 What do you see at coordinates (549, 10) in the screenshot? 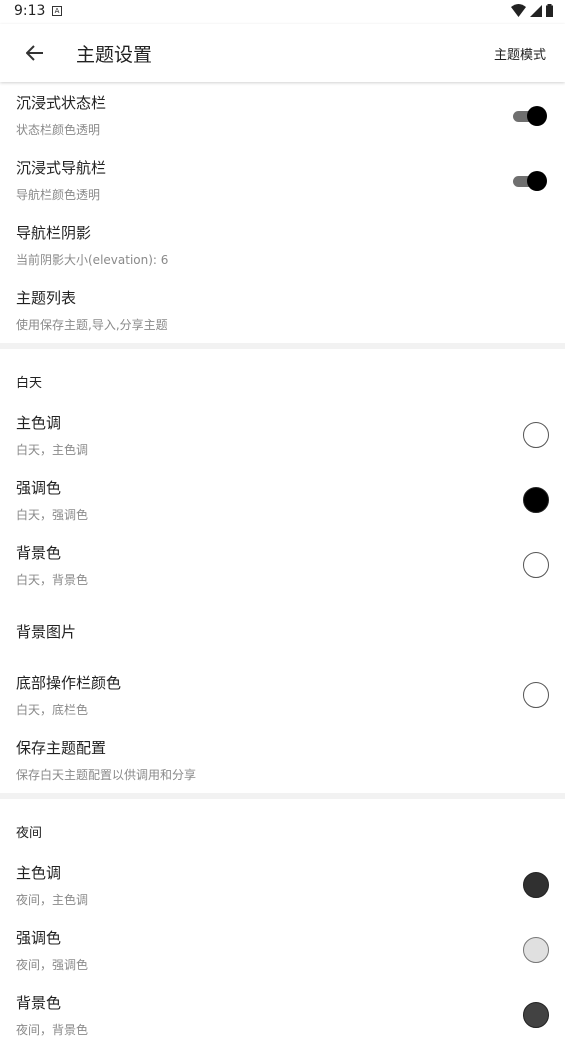
I see `battery-icon` at bounding box center [549, 10].